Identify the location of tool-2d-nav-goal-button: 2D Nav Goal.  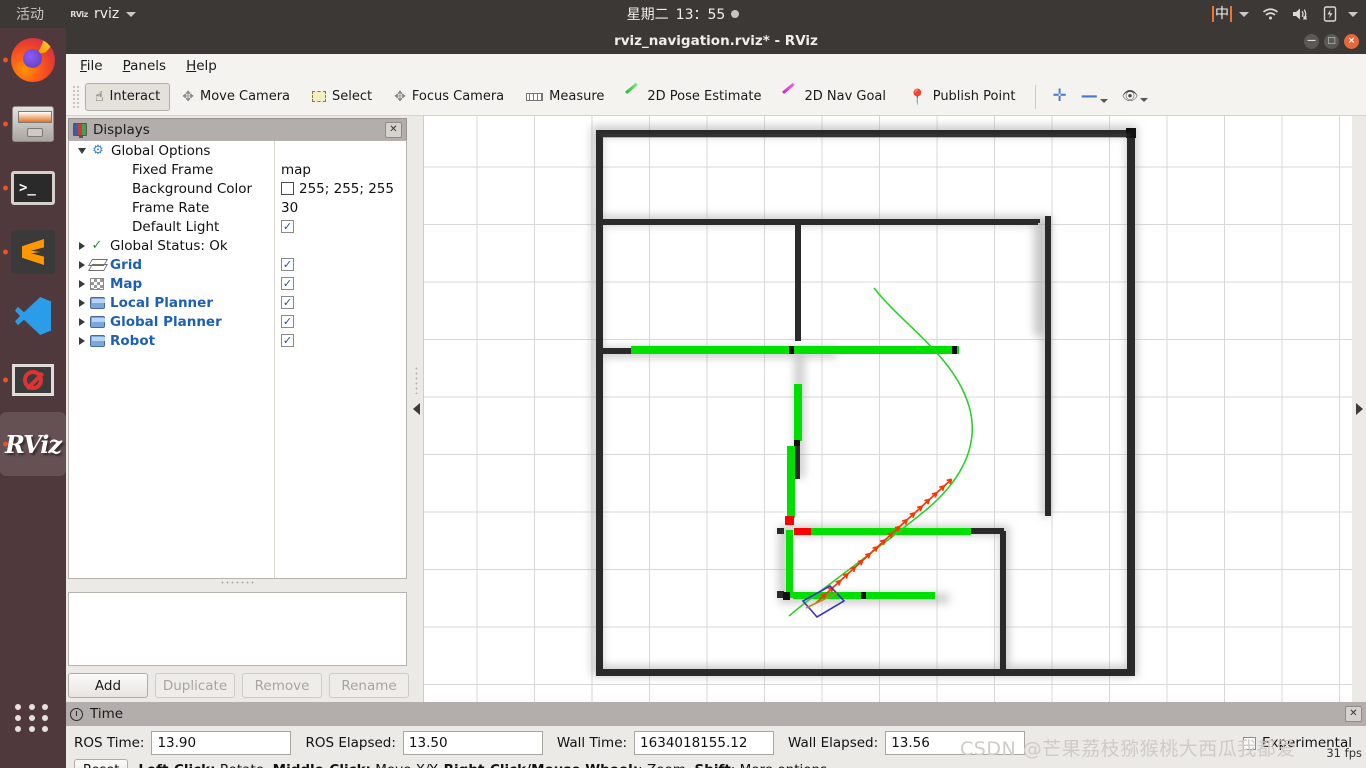
(834, 97).